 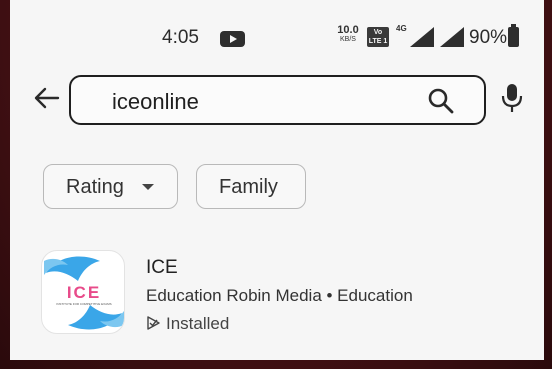 I want to click on app-icon: ICE INSTITUTE FOR COMPETITIVE EXAMS, so click(x=83, y=292).